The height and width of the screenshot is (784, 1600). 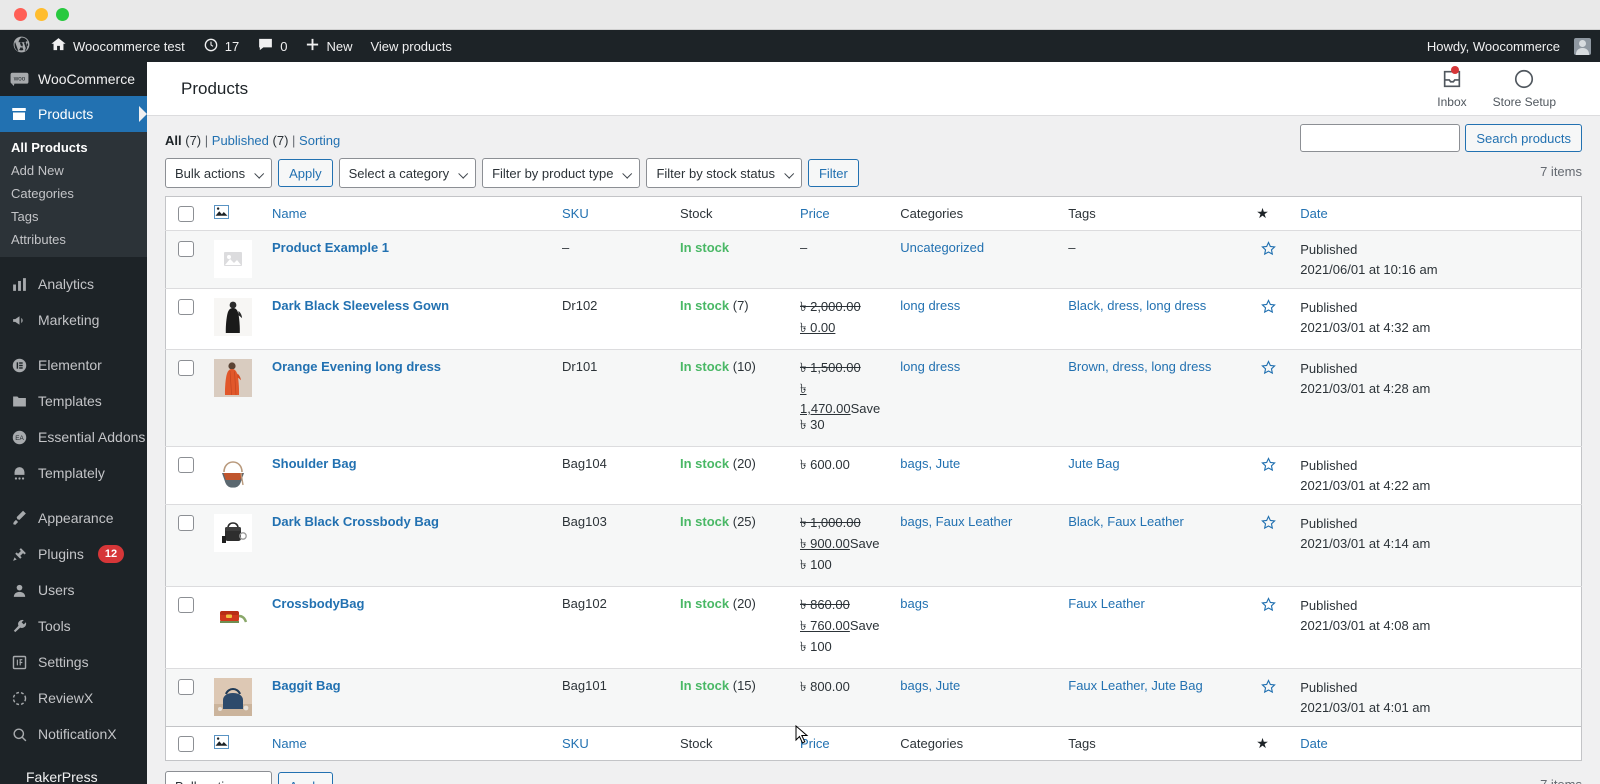 I want to click on product-type-filter-select: Filter by product type, so click(x=561, y=173).